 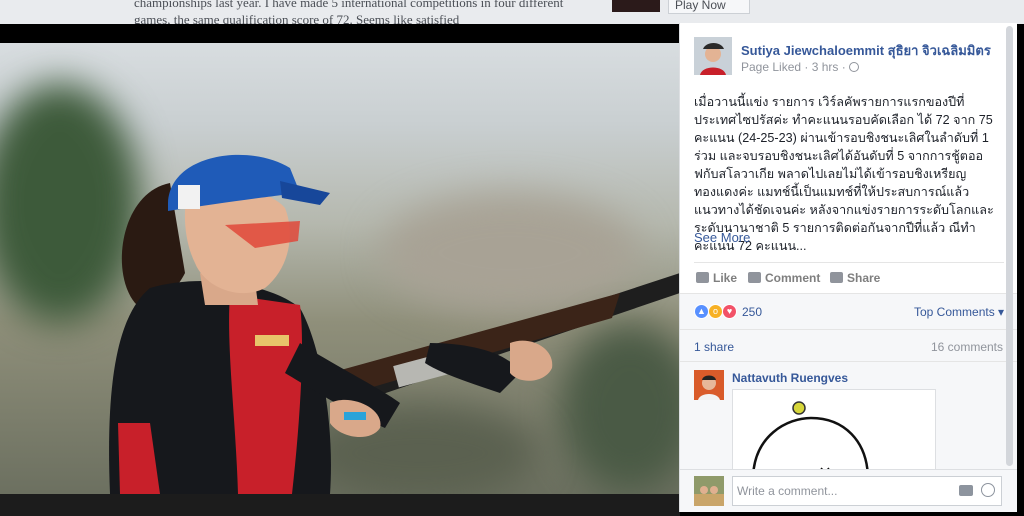 I want to click on comment-input, so click(x=844, y=491).